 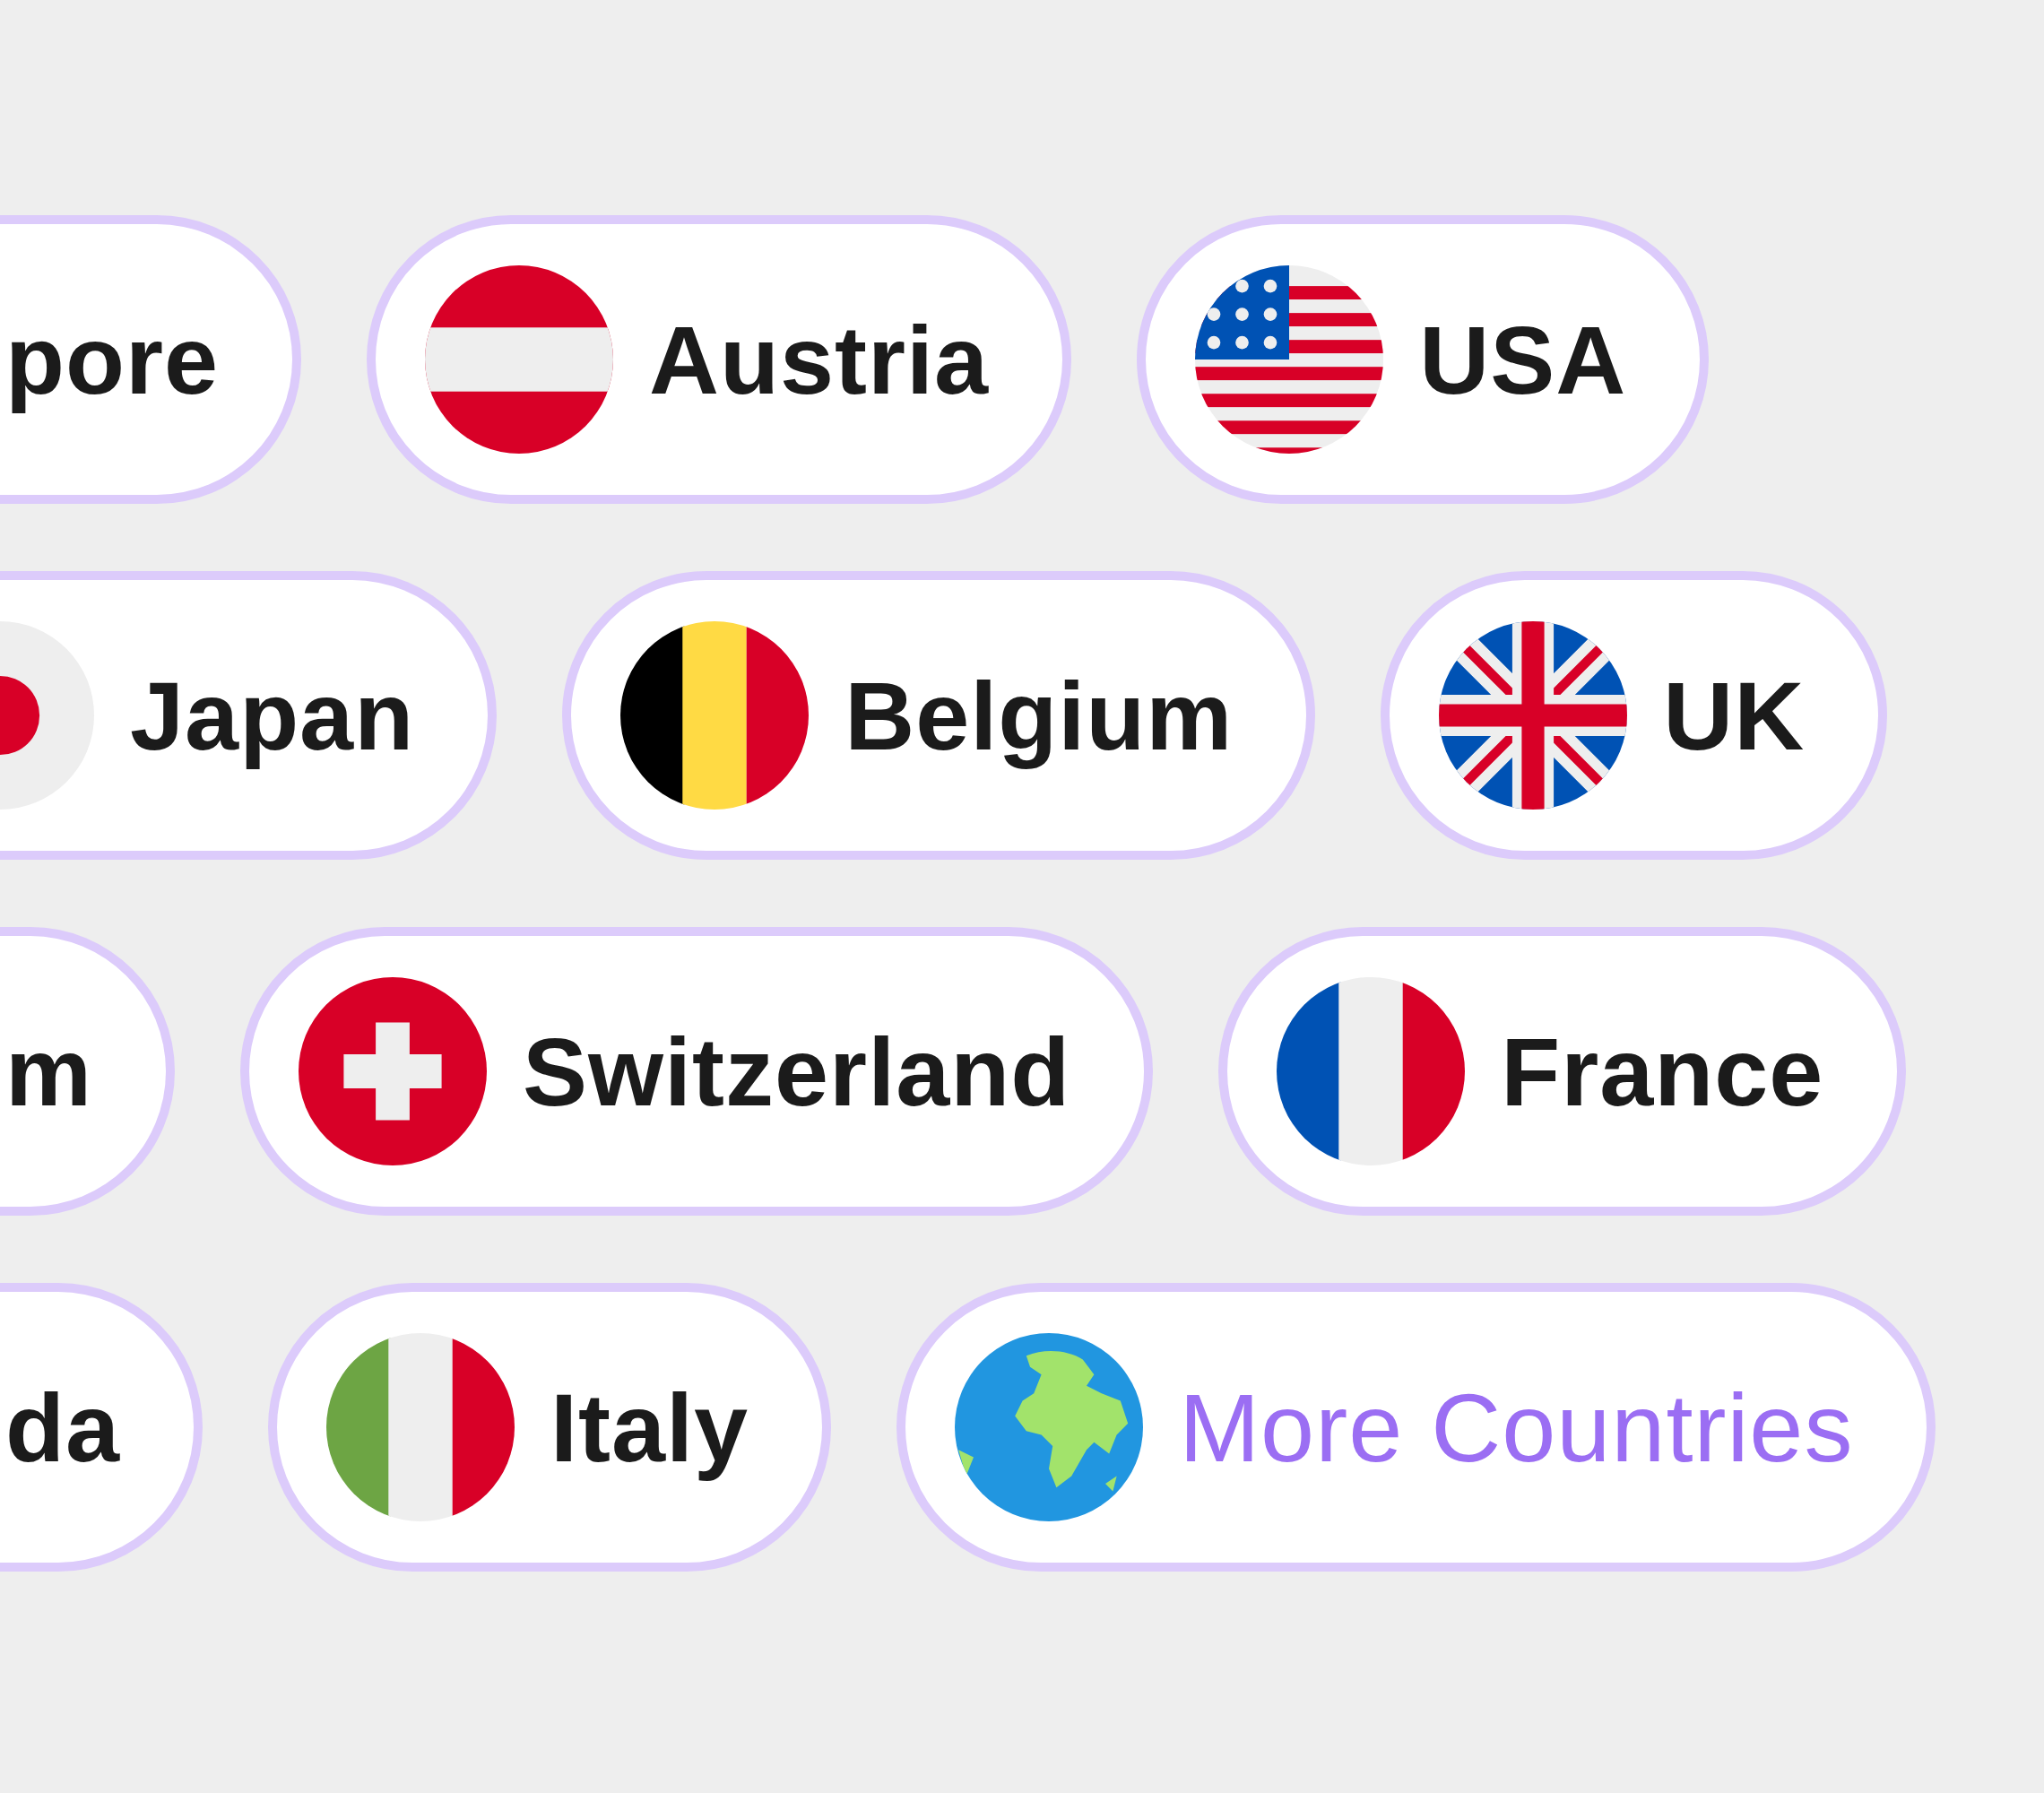 What do you see at coordinates (1416, 1427) in the screenshot?
I see `more-countries-button: More Countries` at bounding box center [1416, 1427].